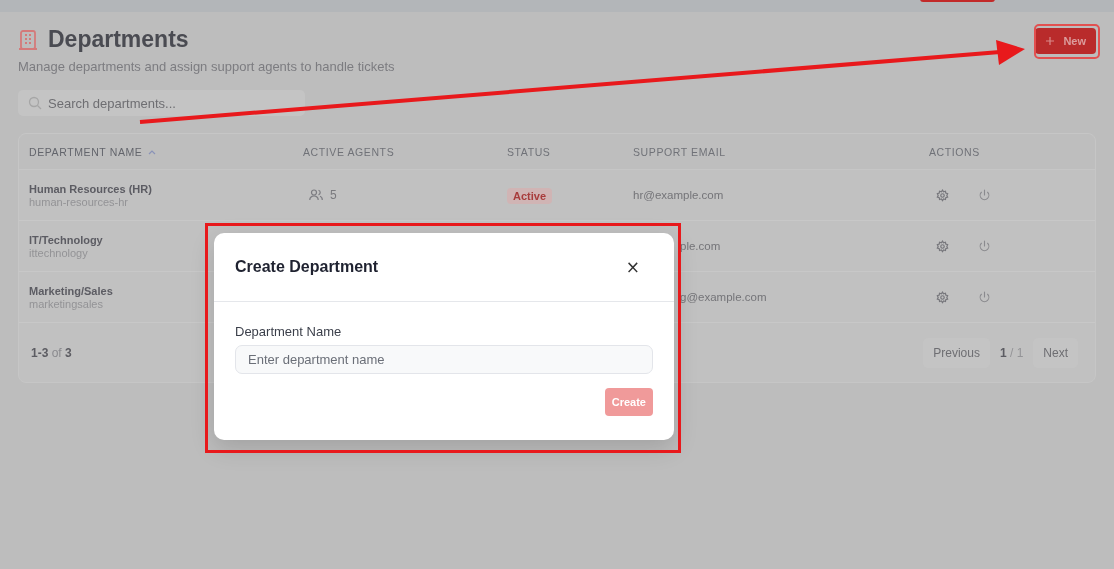 Image resolution: width=1114 pixels, height=569 pixels. I want to click on column-header: STATUS, so click(529, 151).